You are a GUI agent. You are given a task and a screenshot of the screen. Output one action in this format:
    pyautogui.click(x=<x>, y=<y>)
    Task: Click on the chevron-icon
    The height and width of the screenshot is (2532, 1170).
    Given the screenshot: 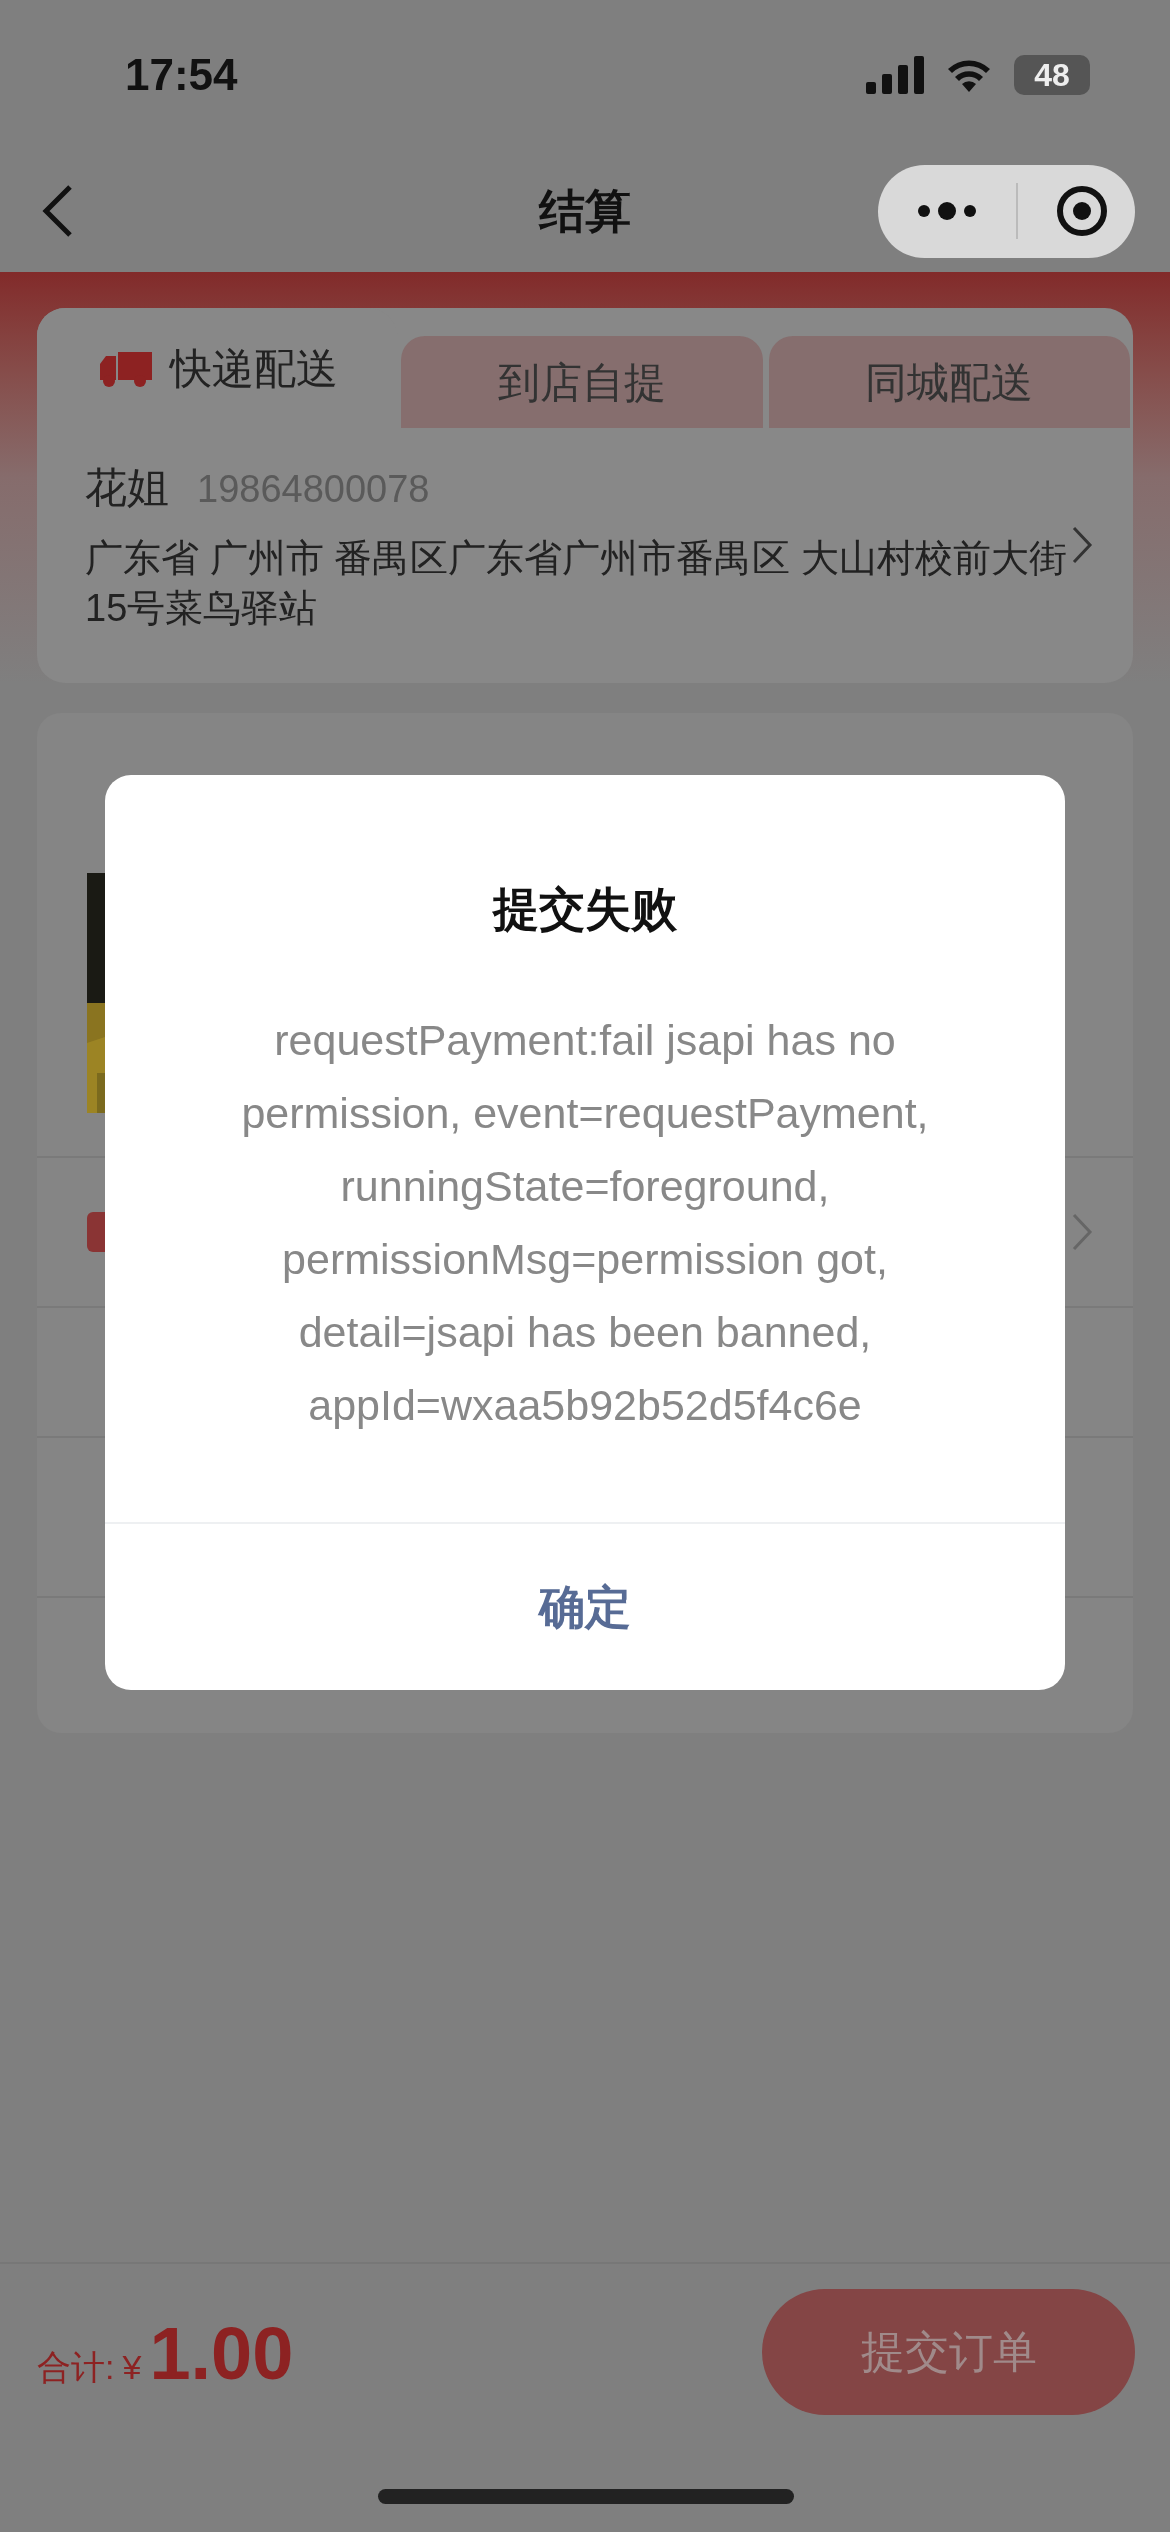 What is the action you would take?
    pyautogui.click(x=1082, y=544)
    